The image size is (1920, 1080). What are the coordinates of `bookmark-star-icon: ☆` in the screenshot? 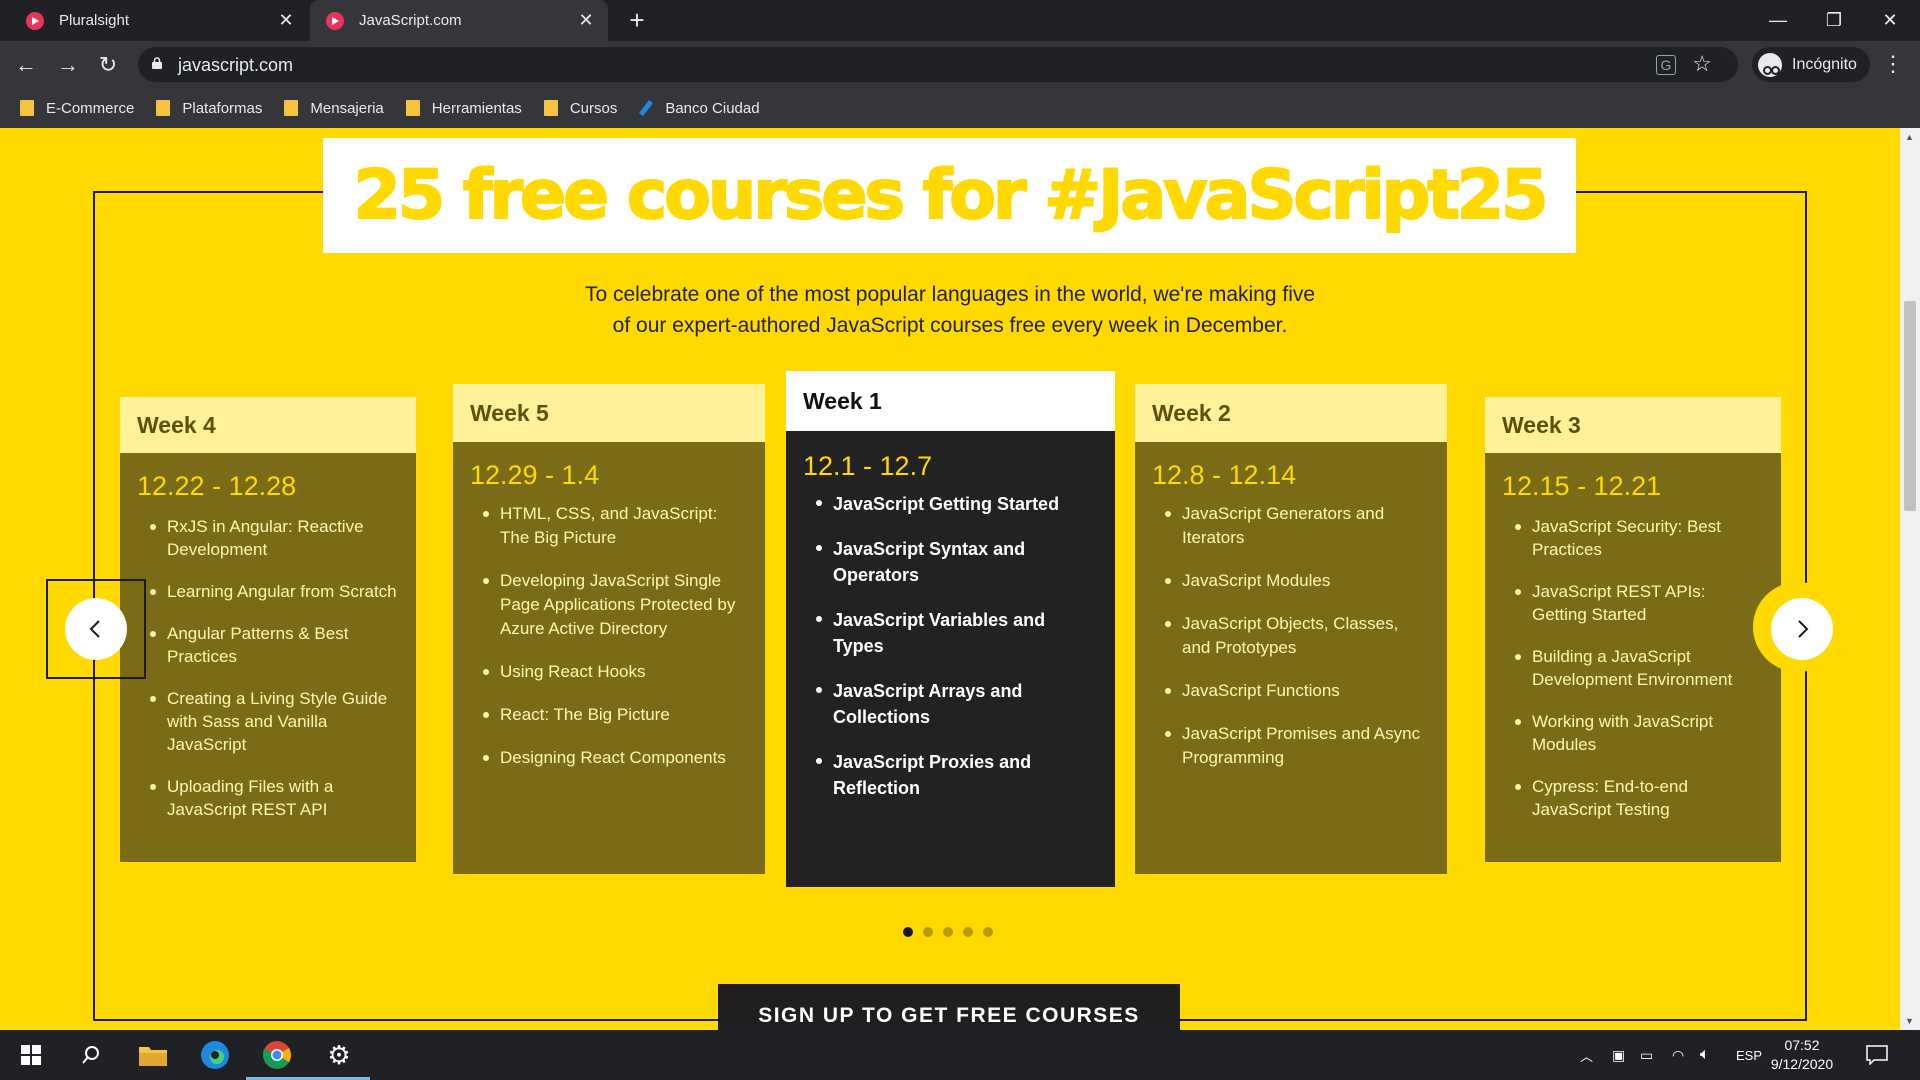 It's located at (1702, 64).